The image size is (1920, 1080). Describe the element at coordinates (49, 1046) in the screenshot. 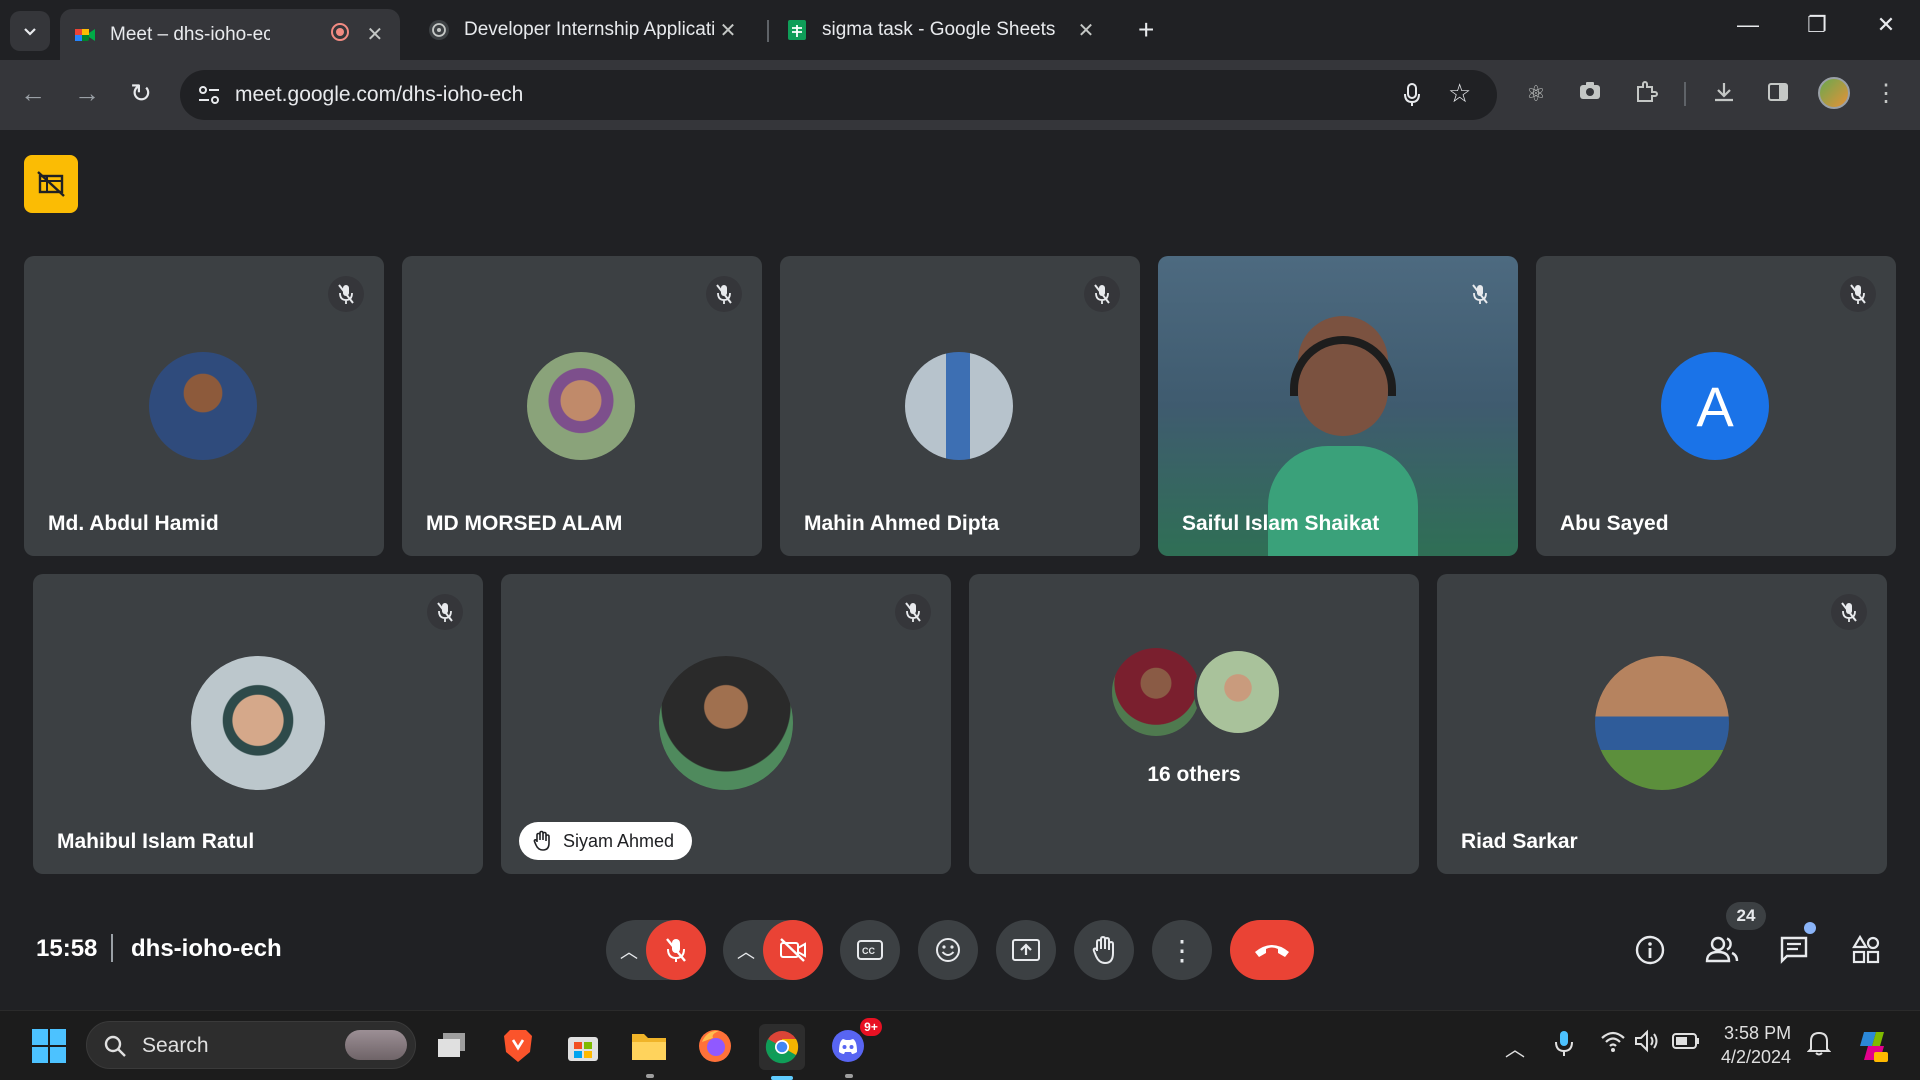

I see `windows-start-icon` at that location.